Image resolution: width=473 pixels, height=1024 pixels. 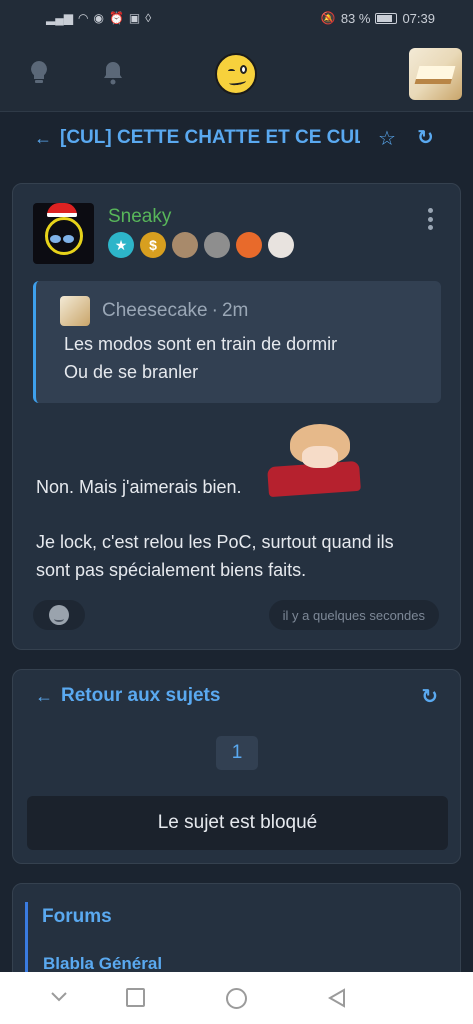 What do you see at coordinates (210, 137) in the screenshot?
I see `topic-title: [CUL] CETTE CHATTE ET CE CUL` at bounding box center [210, 137].